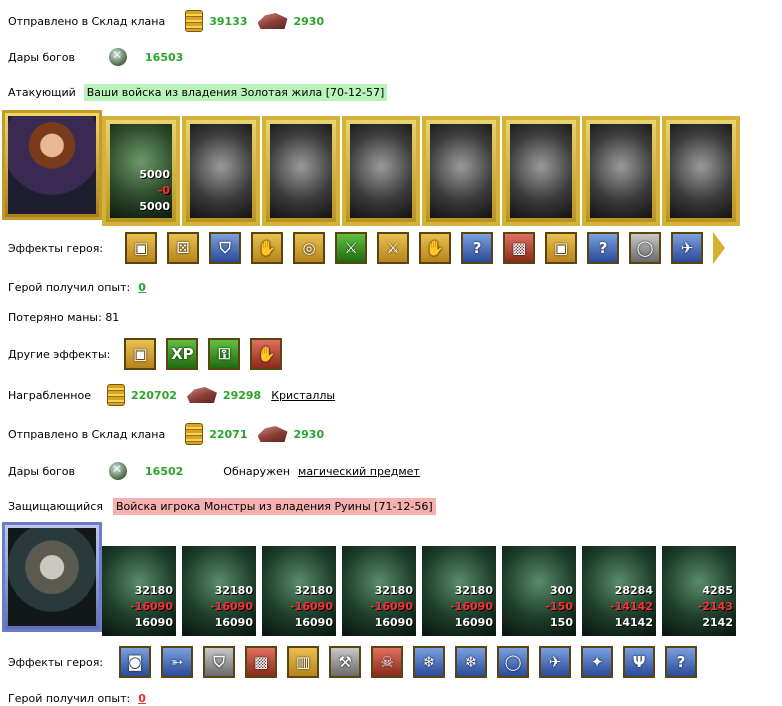 This screenshot has width=782, height=706. What do you see at coordinates (49, 395) in the screenshot?
I see `loot-label: Награбленное` at bounding box center [49, 395].